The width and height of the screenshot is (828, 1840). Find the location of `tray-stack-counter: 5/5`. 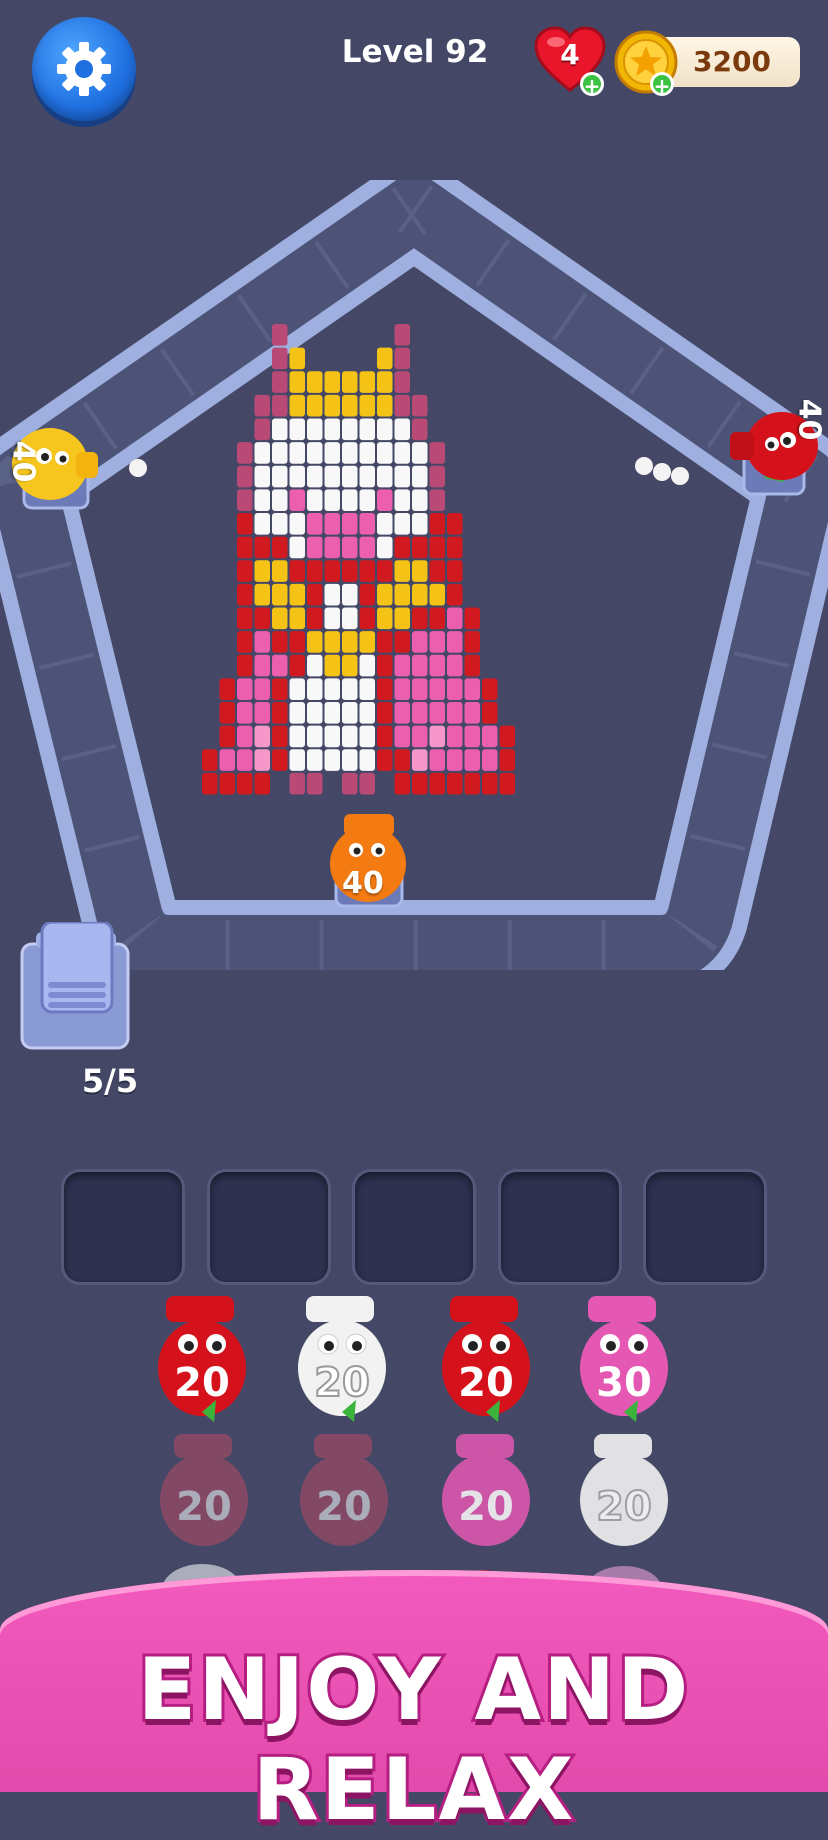

tray-stack-counter: 5/5 is located at coordinates (110, 1081).